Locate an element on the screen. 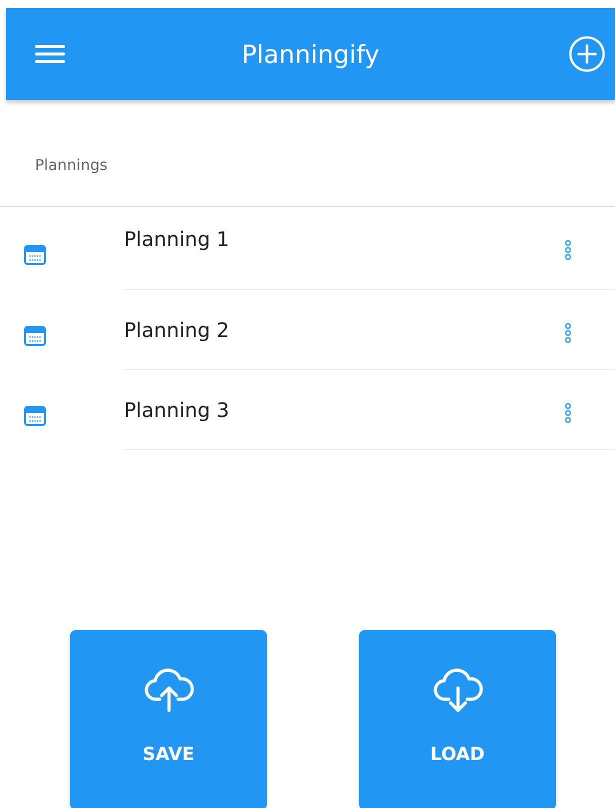  app-title: Planningify is located at coordinates (311, 54).